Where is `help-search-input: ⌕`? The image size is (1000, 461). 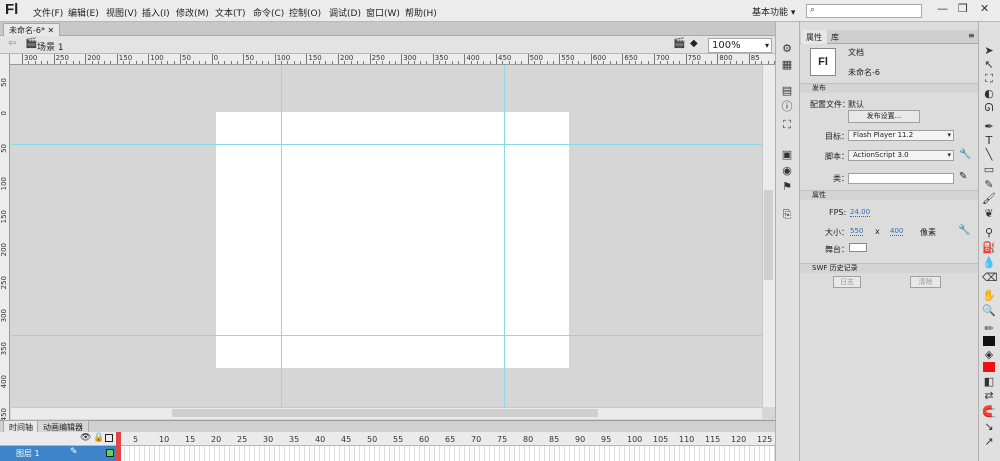 help-search-input: ⌕ is located at coordinates (864, 11).